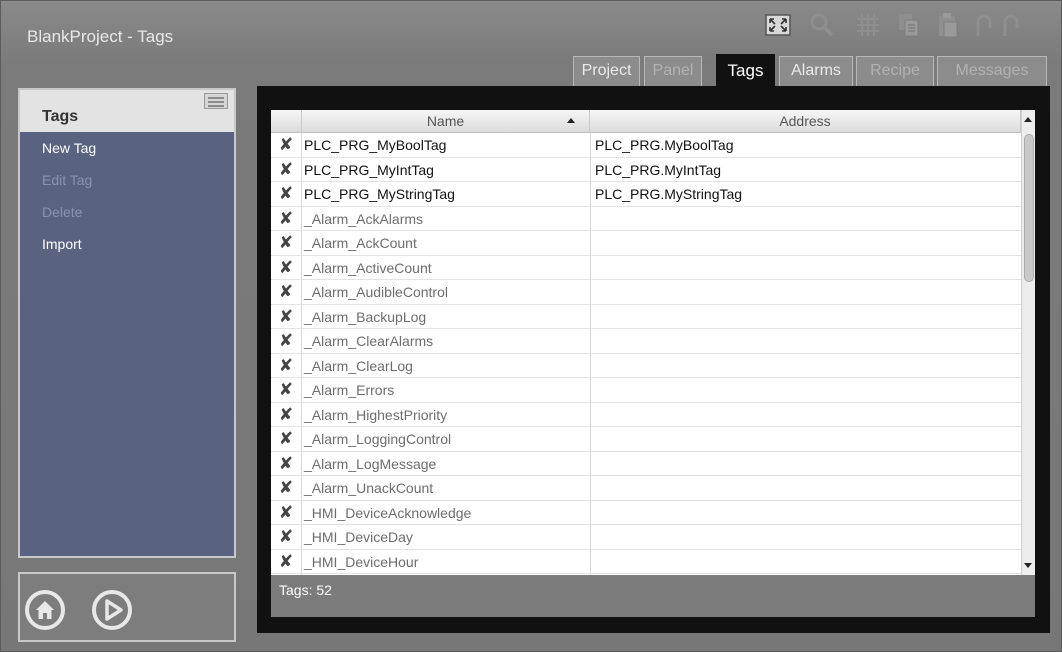  I want to click on fullscreen-icon, so click(778, 25).